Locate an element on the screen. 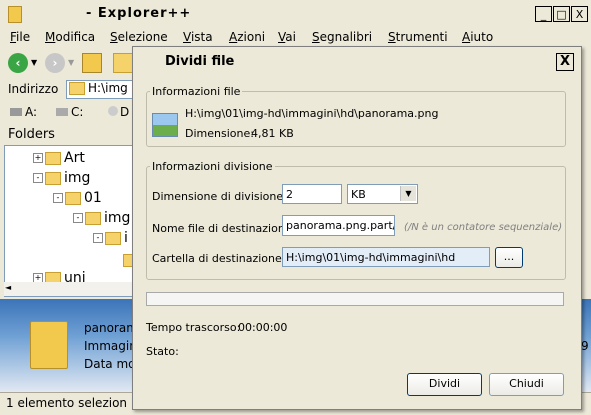  dest-name-hint: (/N è un contatore sequenziale) is located at coordinates (483, 227).